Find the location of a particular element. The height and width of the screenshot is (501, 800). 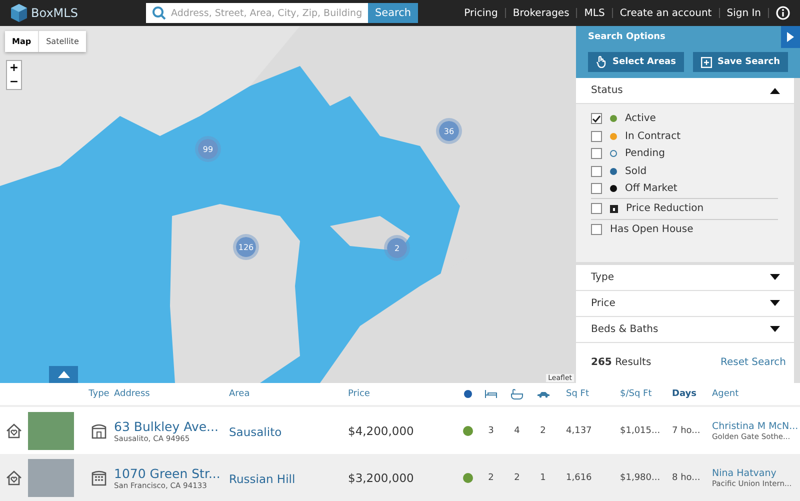

parking-cell-text: 2 is located at coordinates (543, 431).